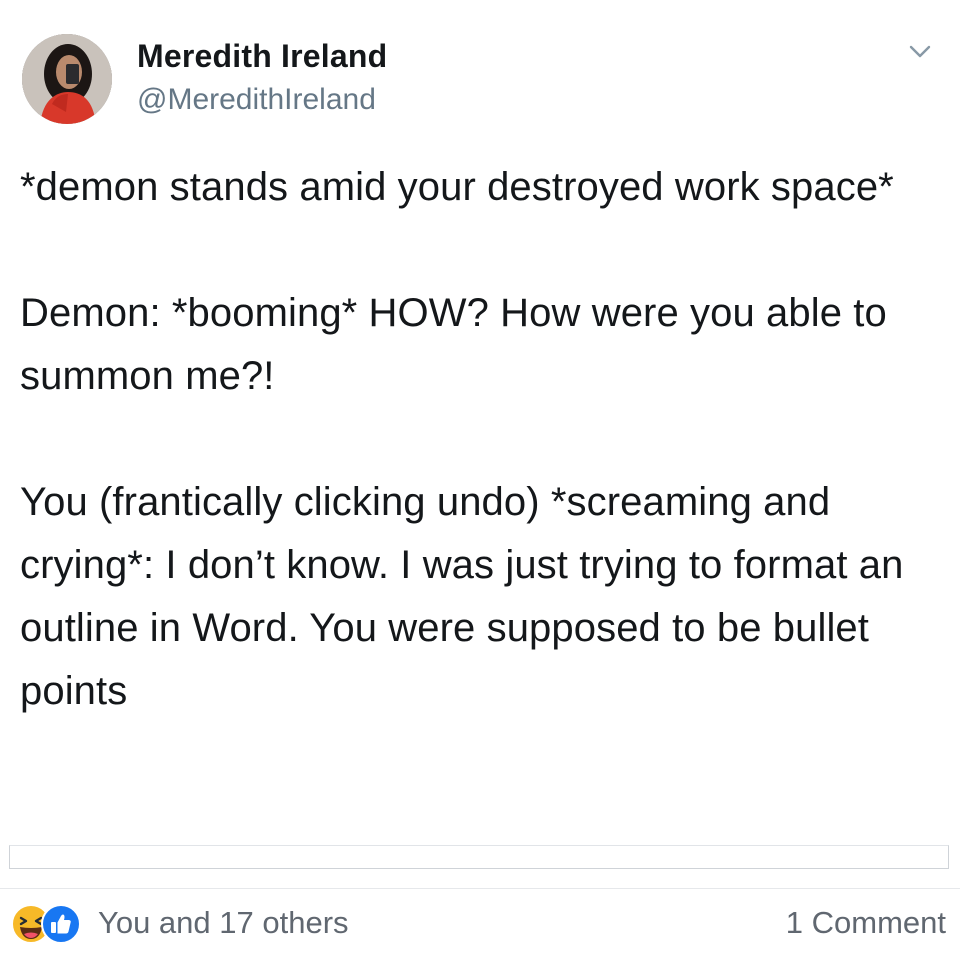 Image resolution: width=960 pixels, height=961 pixels. I want to click on reactions-count-text: You and 17 others, so click(223, 923).